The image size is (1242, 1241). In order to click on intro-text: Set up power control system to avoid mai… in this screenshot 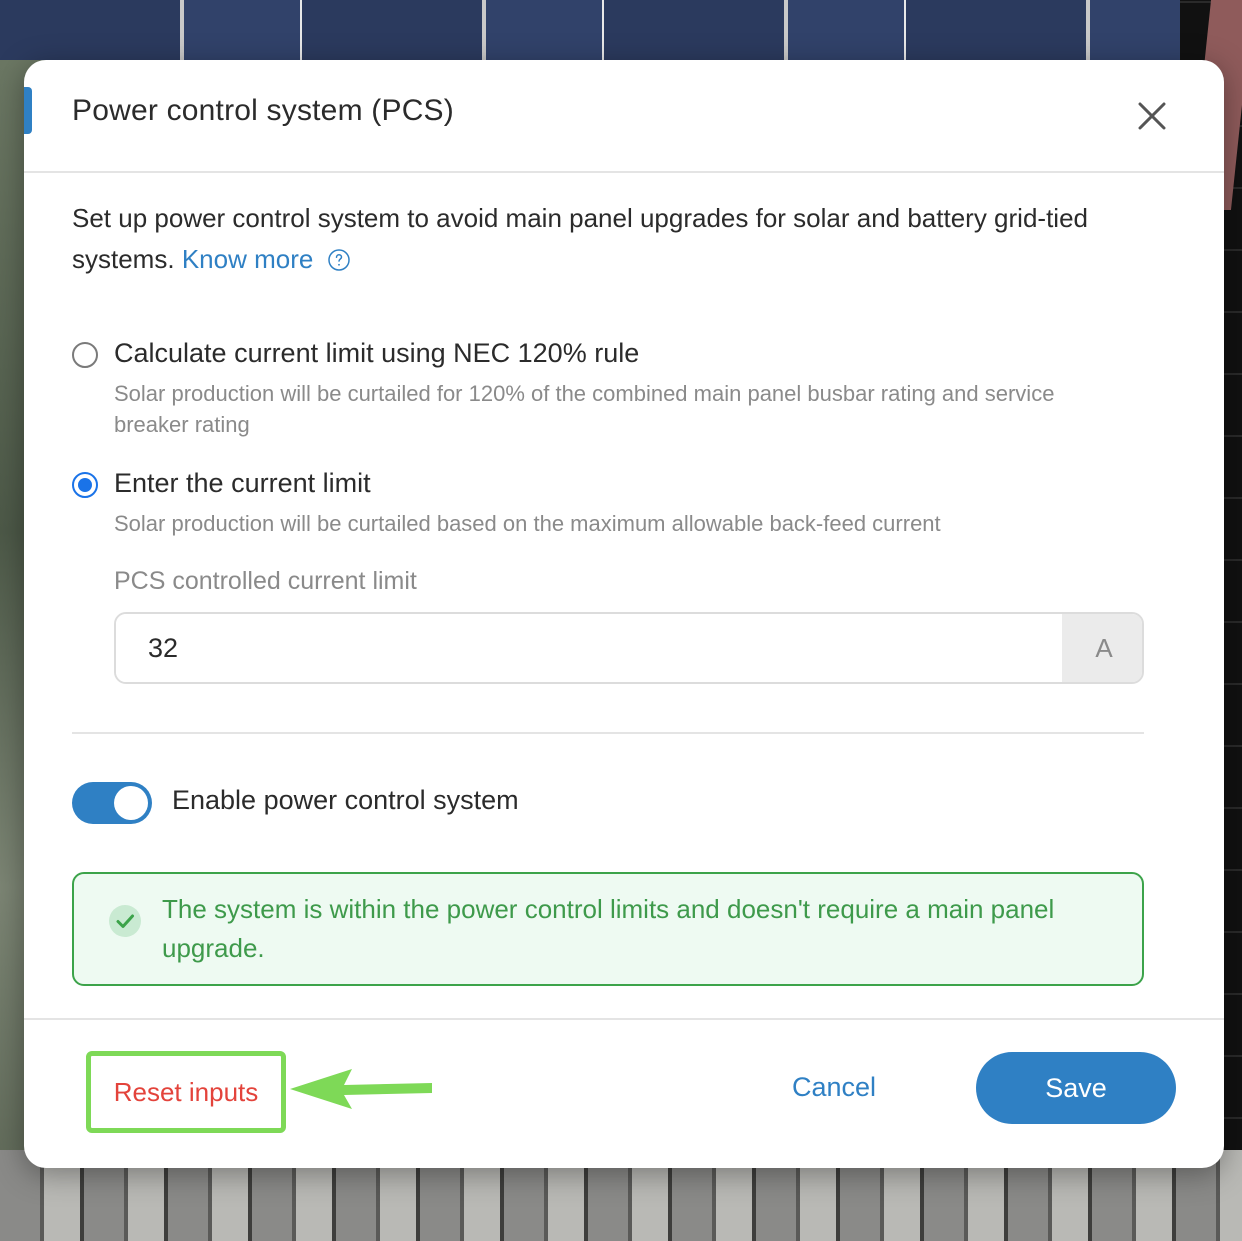, I will do `click(612, 239)`.